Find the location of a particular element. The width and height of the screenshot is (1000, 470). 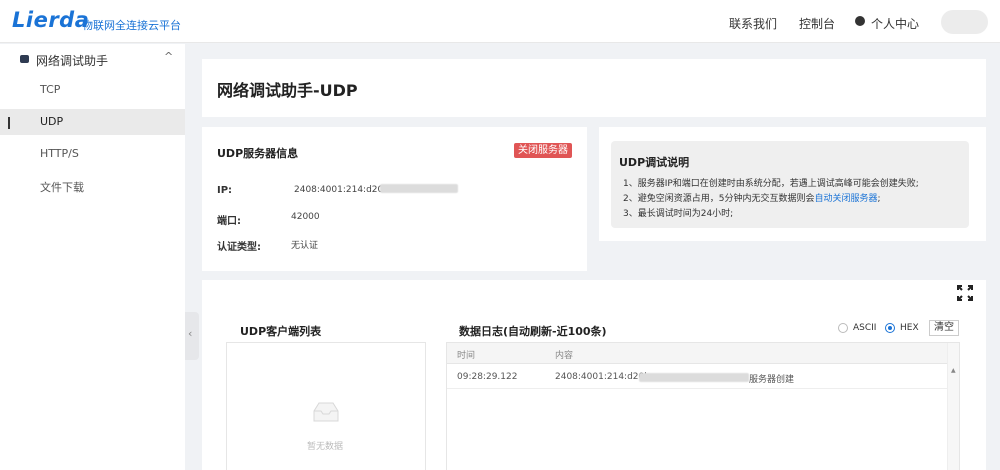

table-header: 时间 内容 is located at coordinates (697, 353).